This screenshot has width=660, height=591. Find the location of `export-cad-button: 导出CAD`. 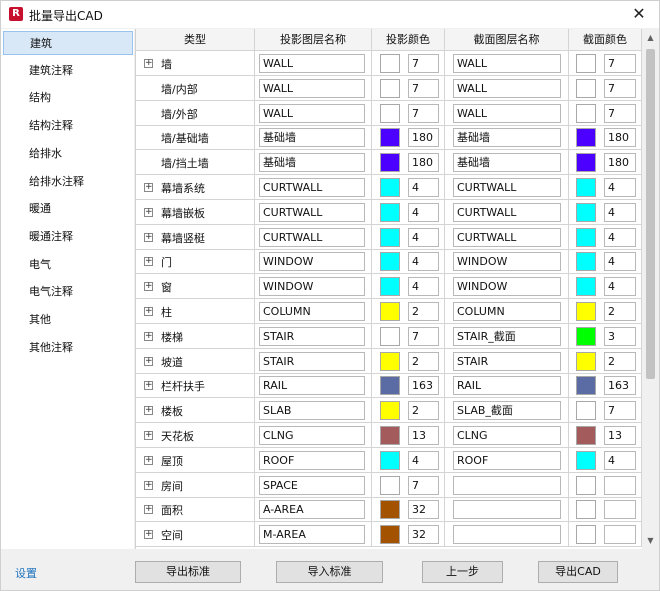

export-cad-button: 导出CAD is located at coordinates (578, 572).